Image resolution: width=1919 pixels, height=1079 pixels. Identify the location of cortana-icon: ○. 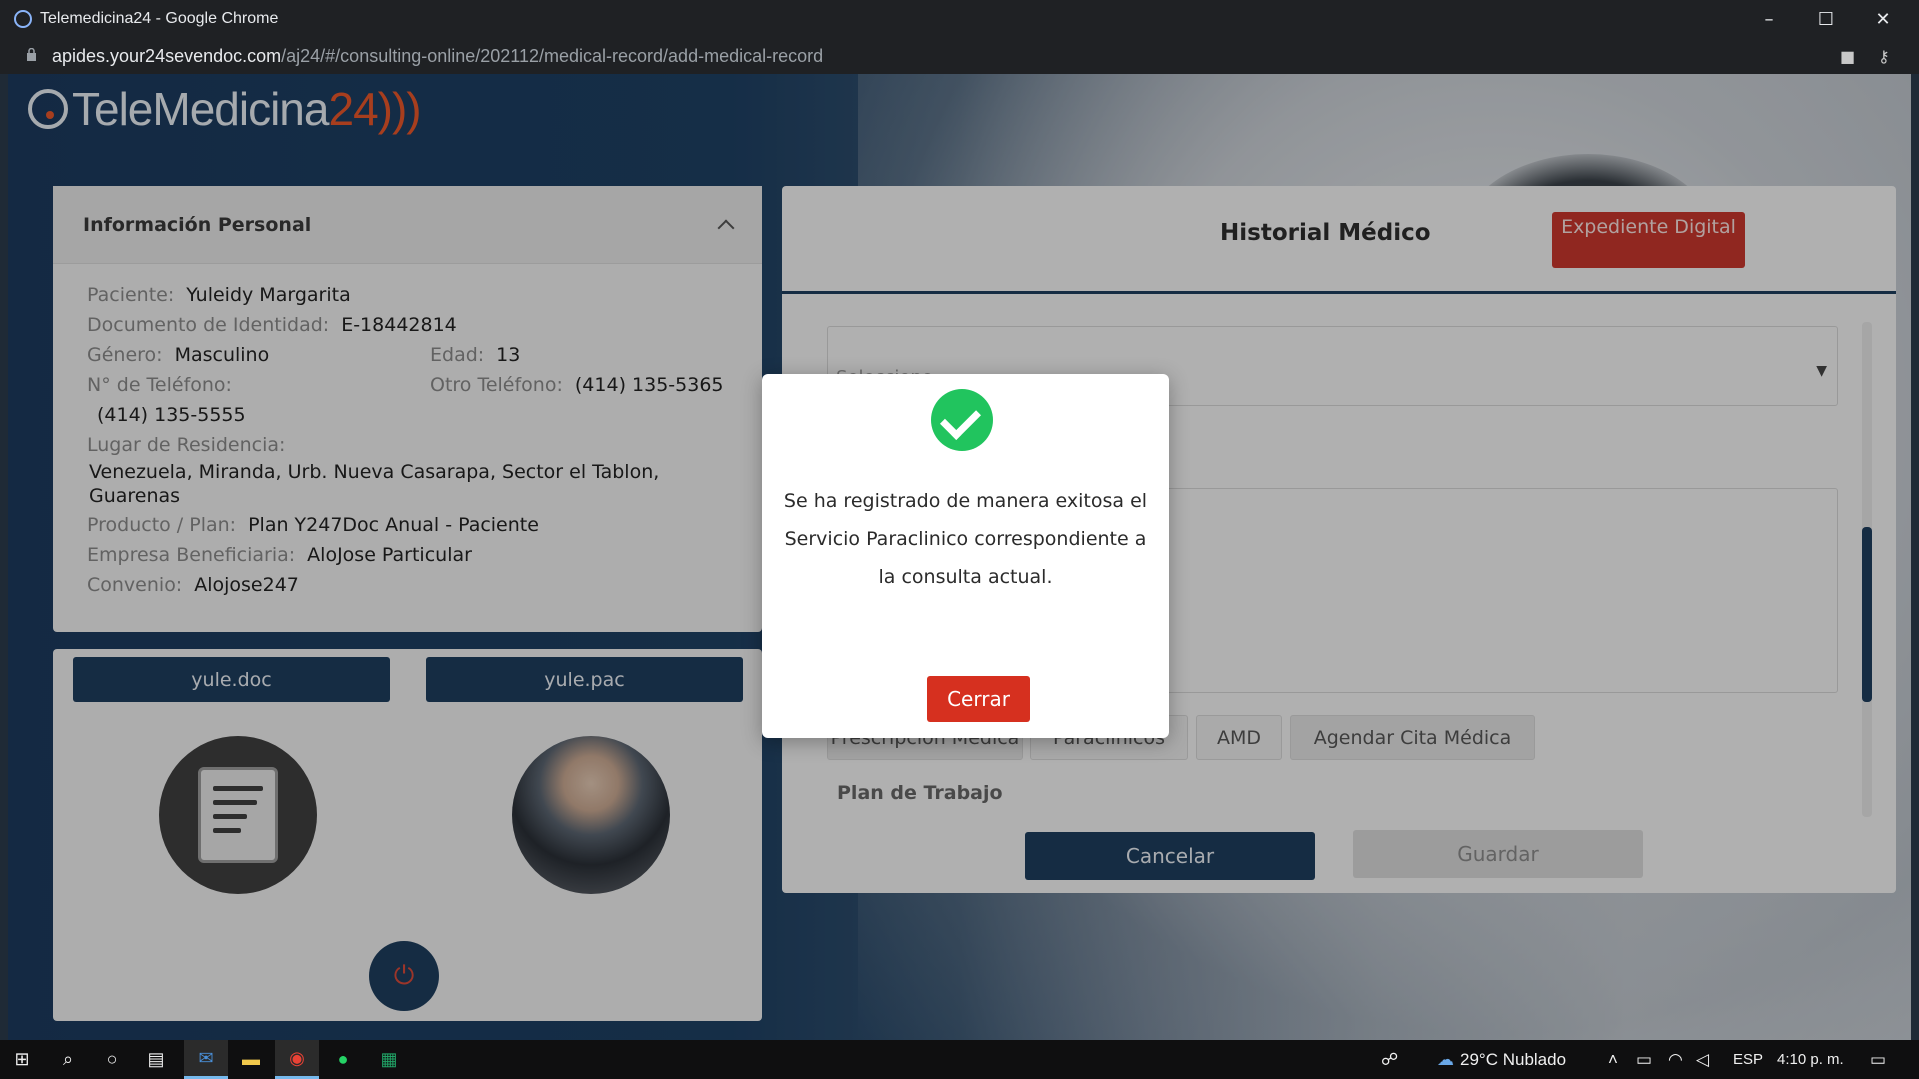
(112, 1059).